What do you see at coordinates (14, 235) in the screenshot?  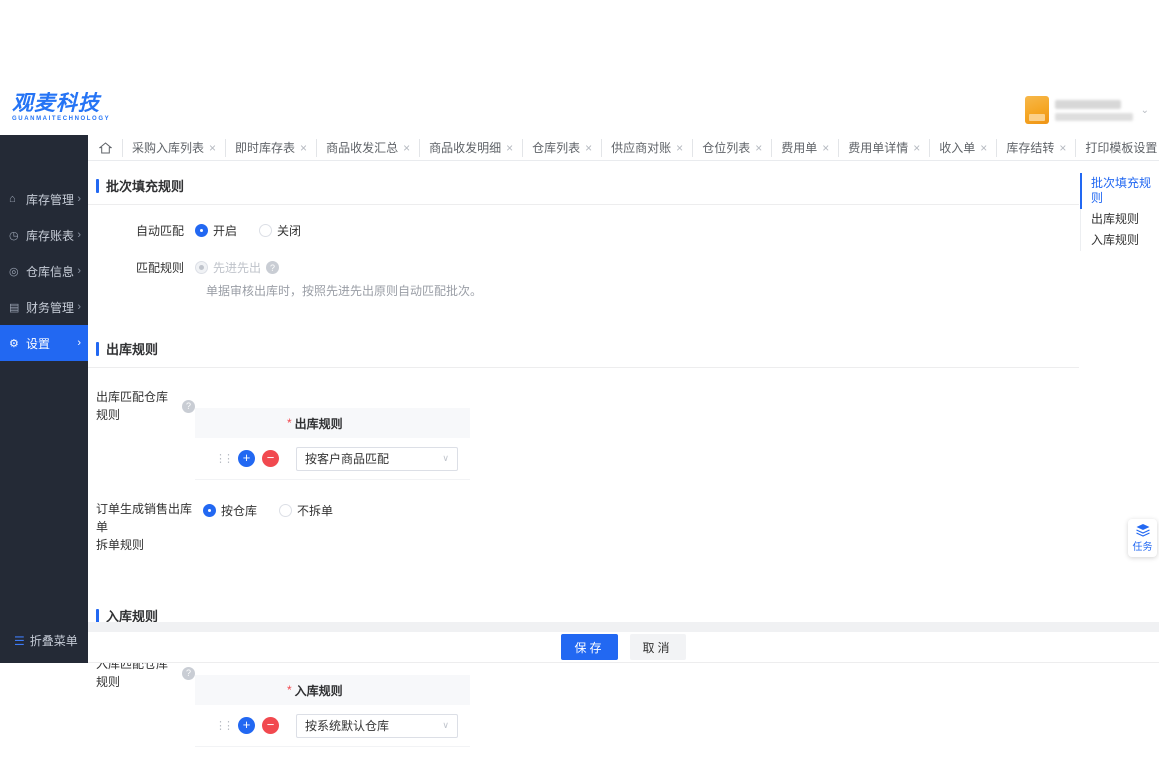 I see `clock-icon: ◷` at bounding box center [14, 235].